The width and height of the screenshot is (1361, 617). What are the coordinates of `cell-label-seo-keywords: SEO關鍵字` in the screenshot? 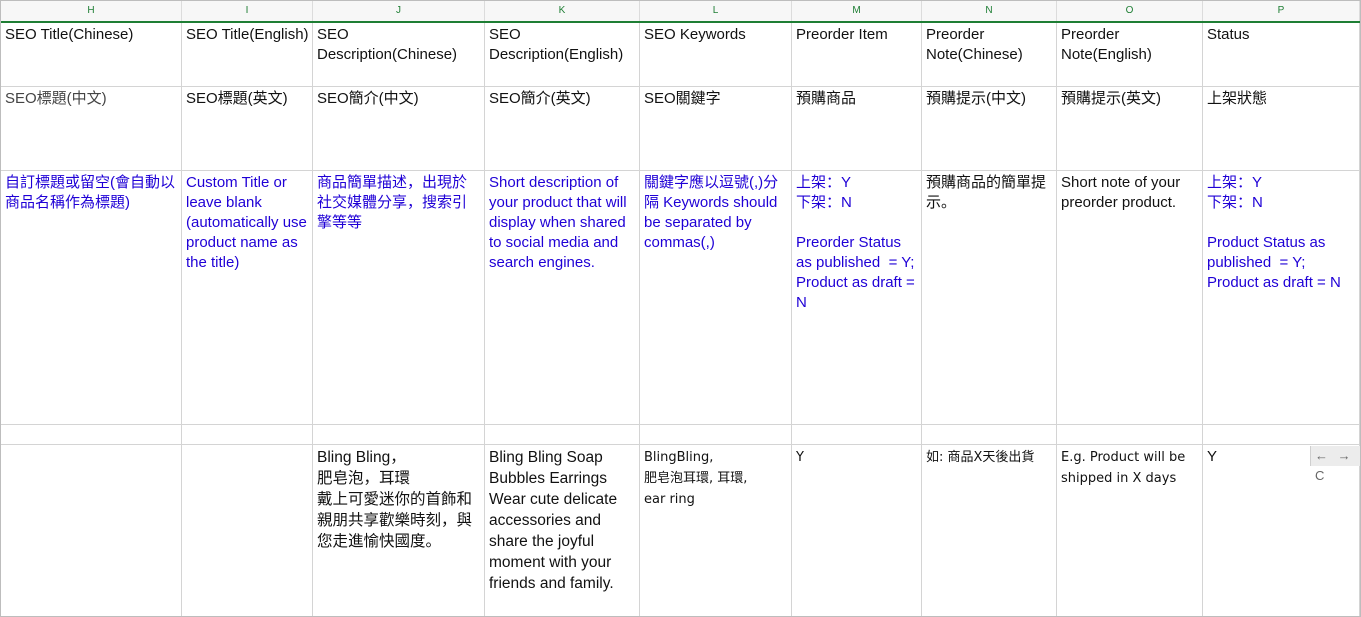 It's located at (716, 129).